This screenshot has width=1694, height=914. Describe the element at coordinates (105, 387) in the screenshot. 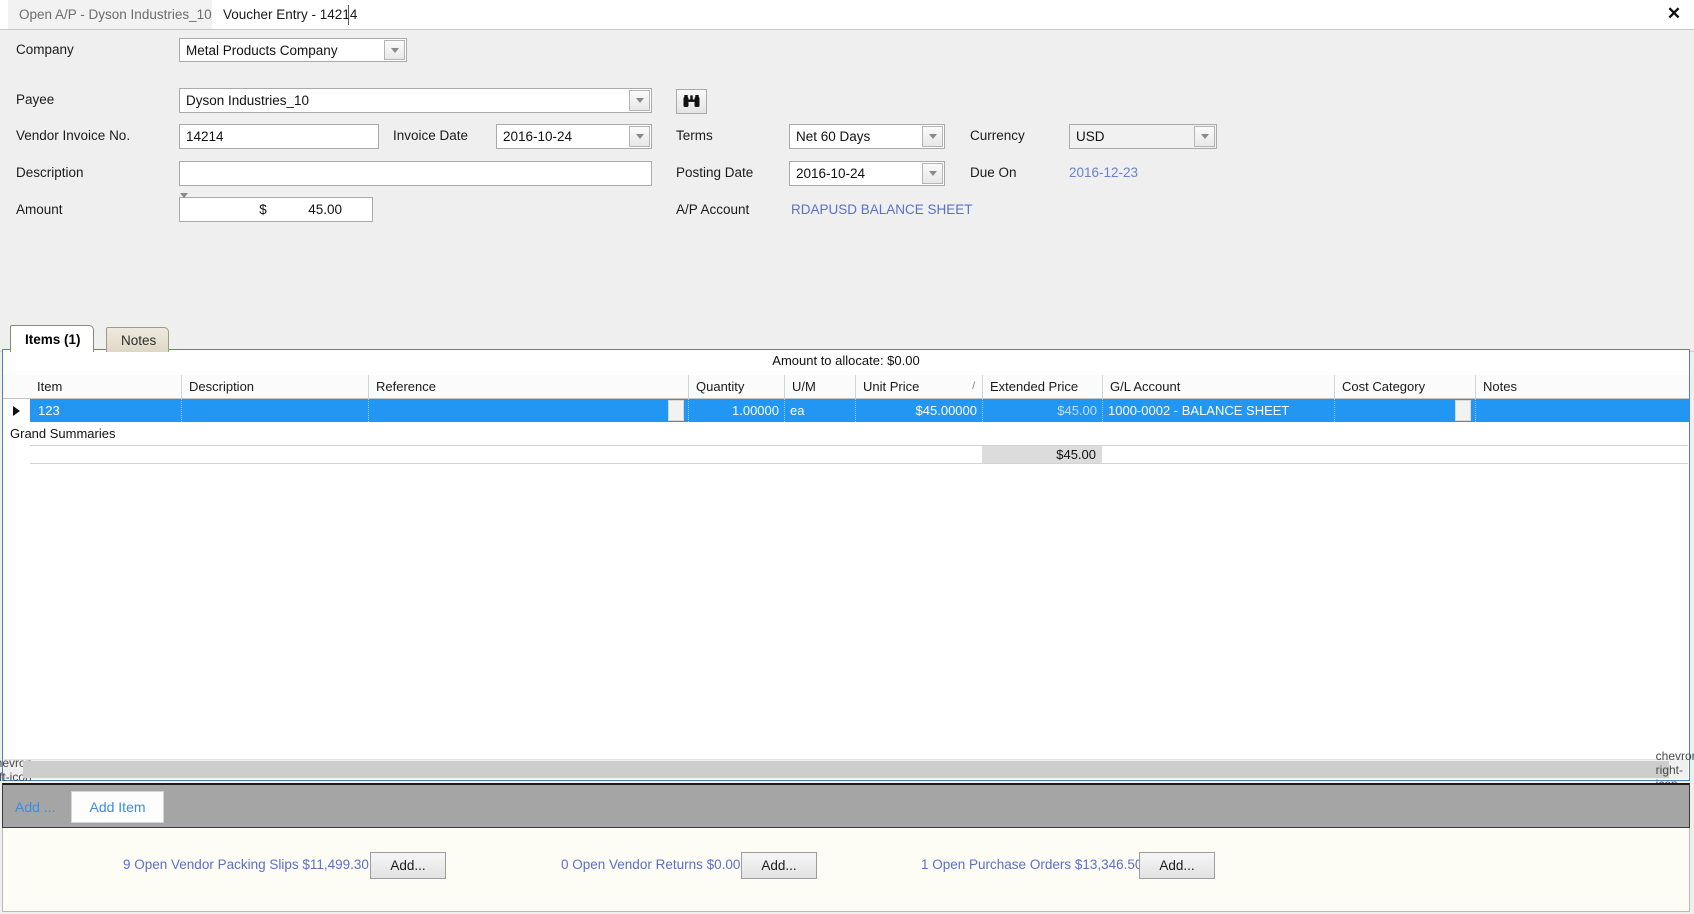

I see `column-header-item: Item` at that location.